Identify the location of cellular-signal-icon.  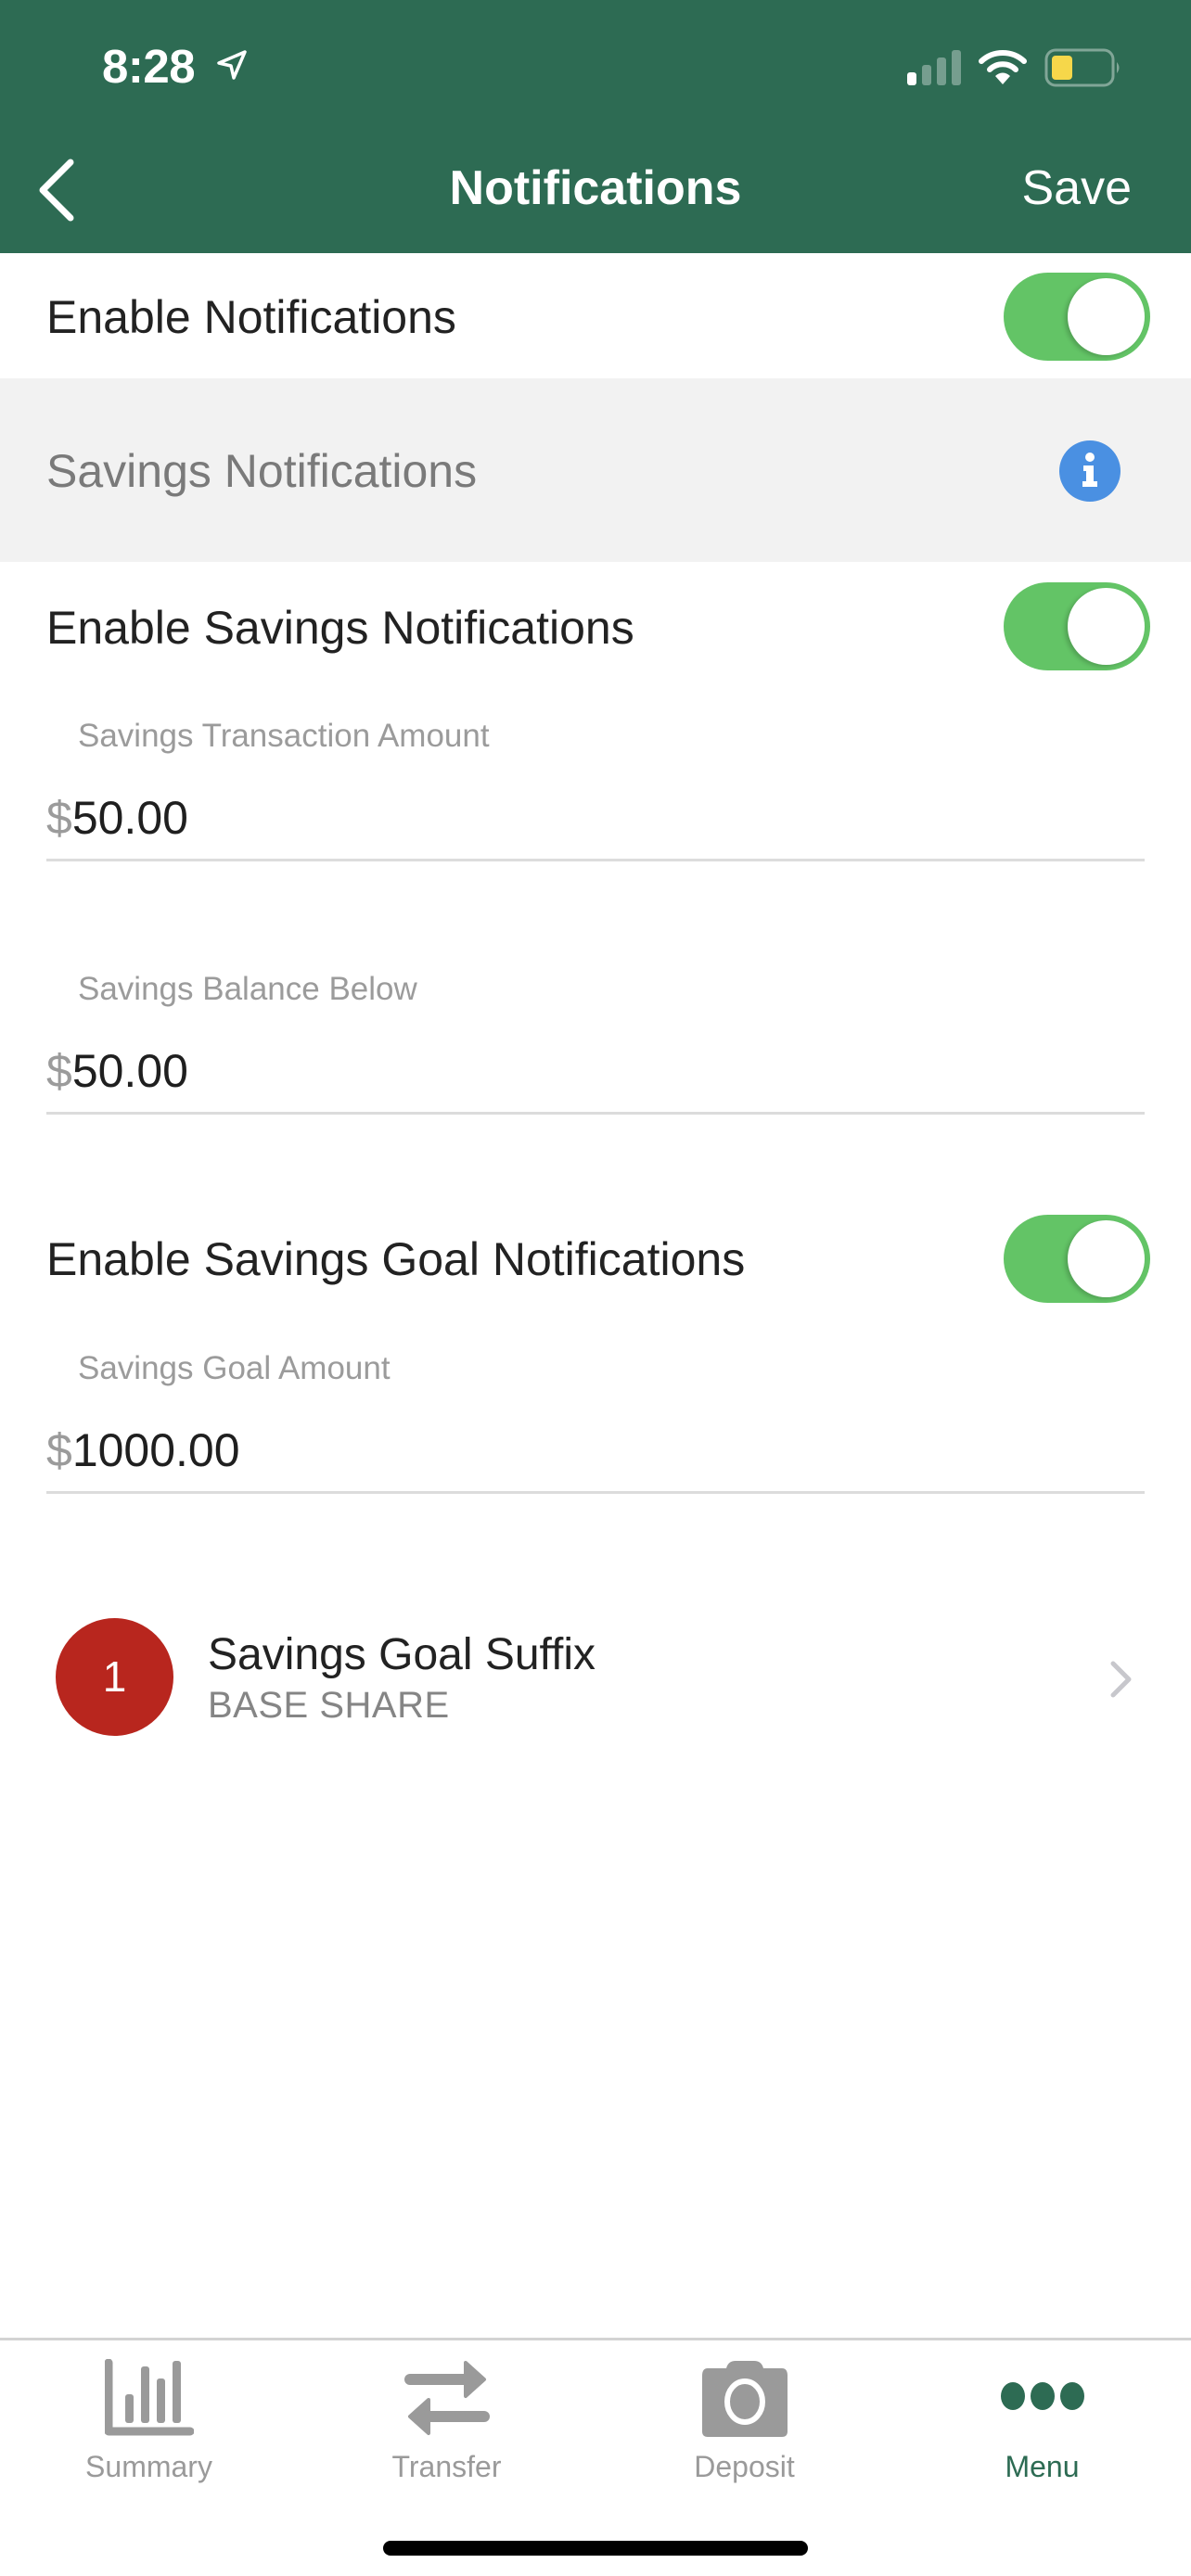
(934, 67).